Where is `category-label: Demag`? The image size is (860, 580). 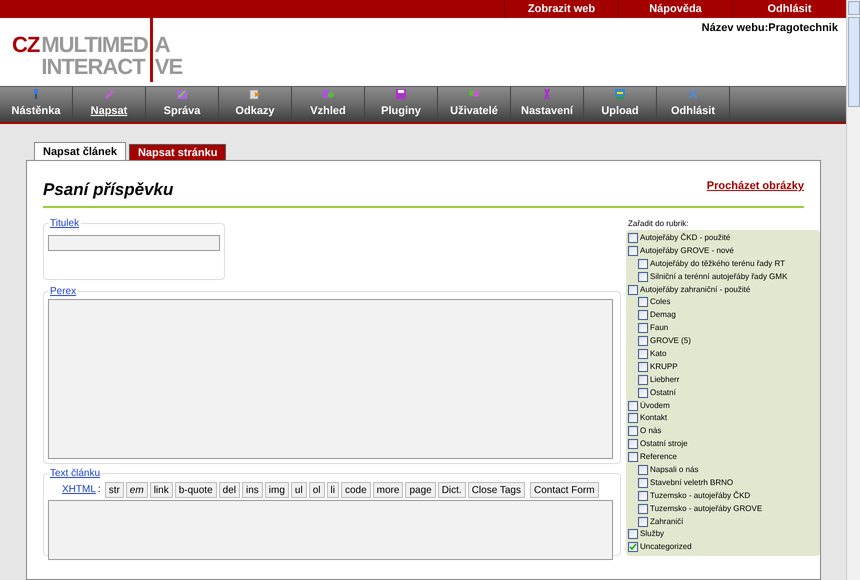
category-label: Demag is located at coordinates (663, 315).